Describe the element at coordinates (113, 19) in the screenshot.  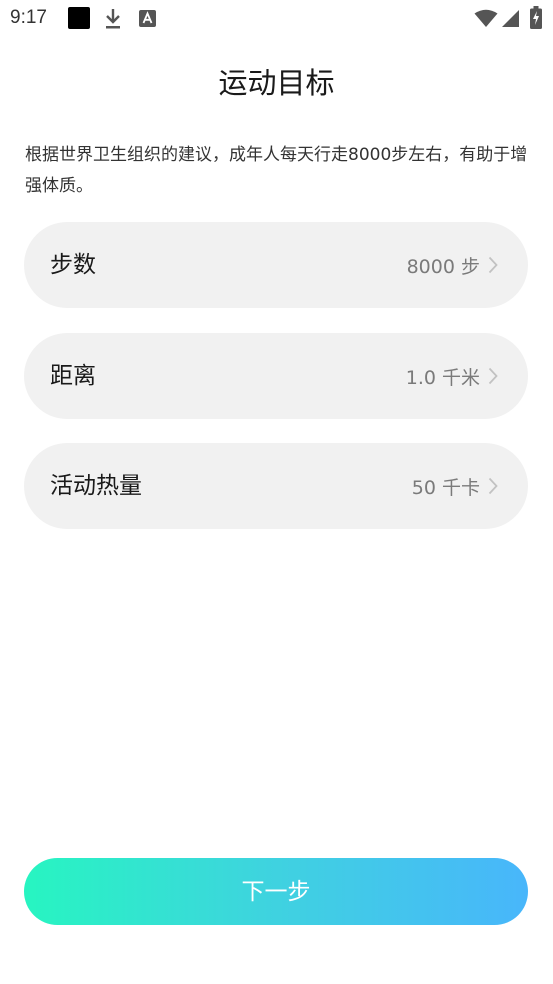
I see `download-icon` at that location.